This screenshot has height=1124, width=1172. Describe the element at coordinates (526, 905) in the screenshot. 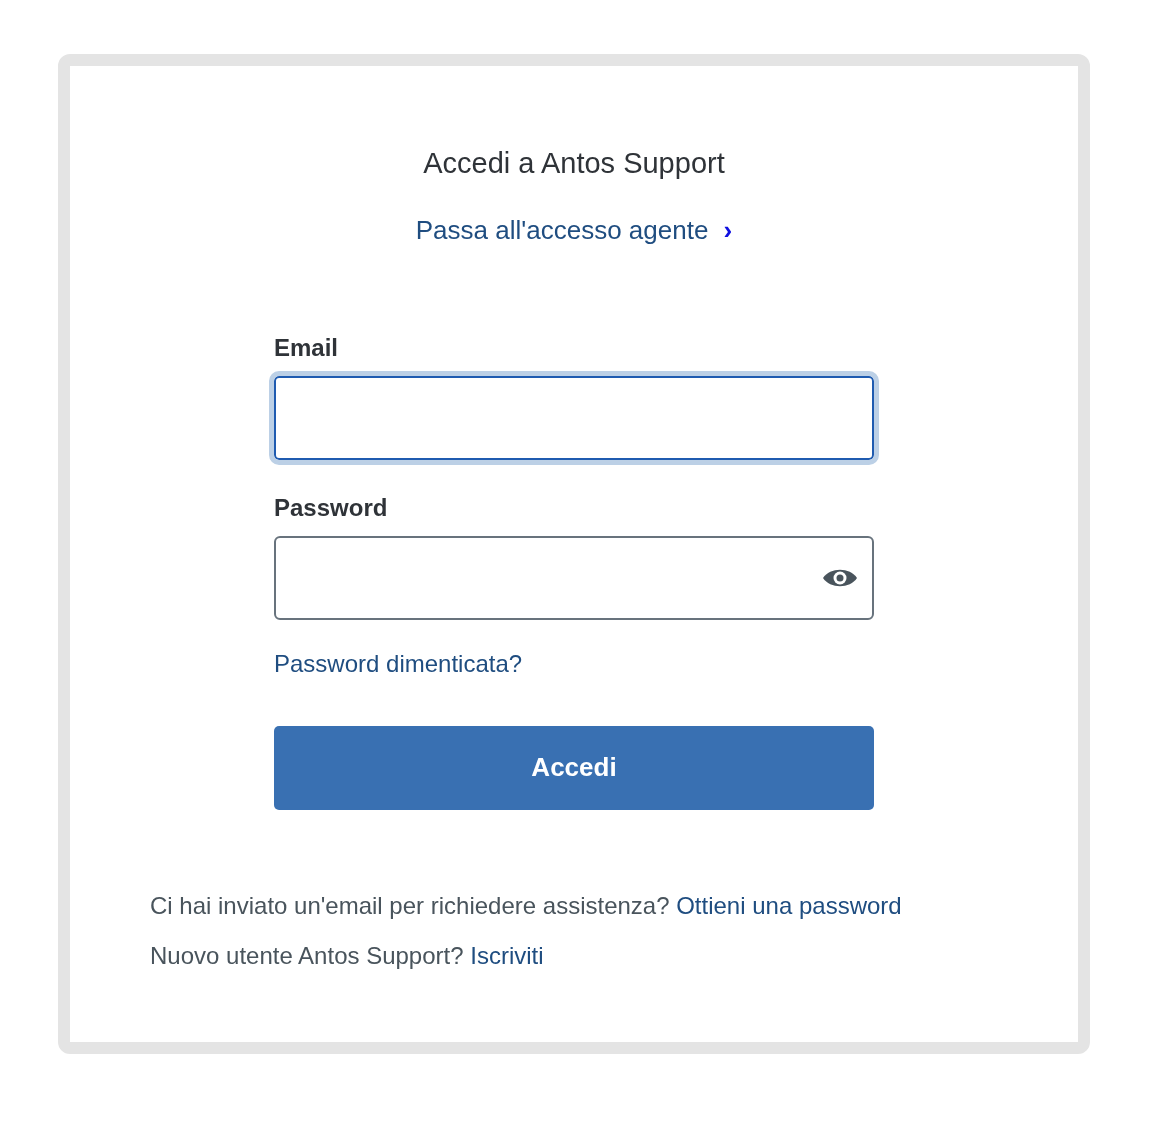

I see `footer-text: Ci hai inviato un'email per richiedere assistenza? Ottieni una password` at that location.